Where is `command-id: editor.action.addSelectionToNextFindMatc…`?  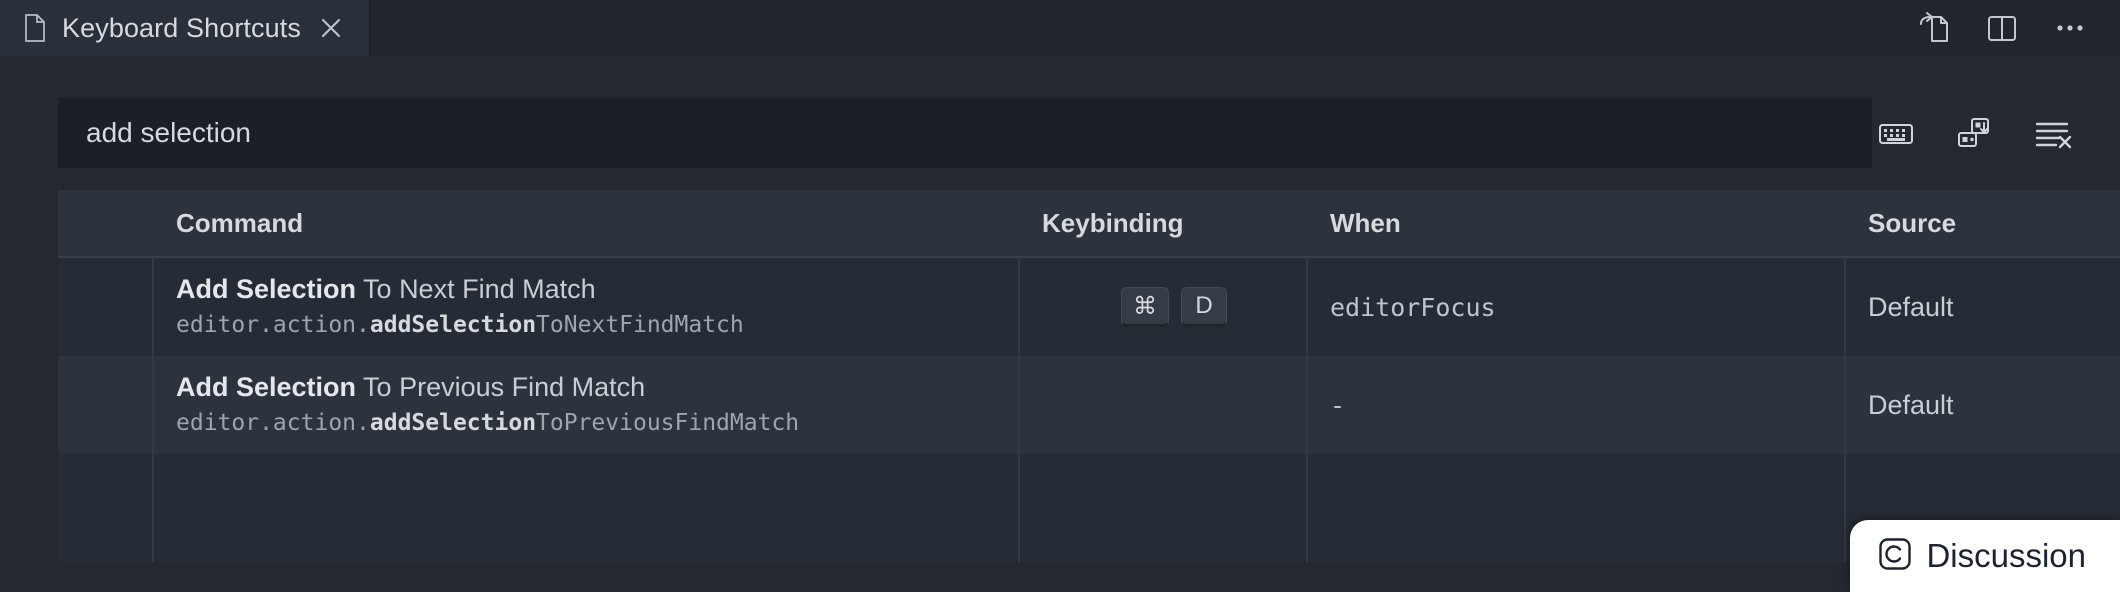
command-id: editor.action.addSelectionToNextFindMatc… is located at coordinates (597, 326).